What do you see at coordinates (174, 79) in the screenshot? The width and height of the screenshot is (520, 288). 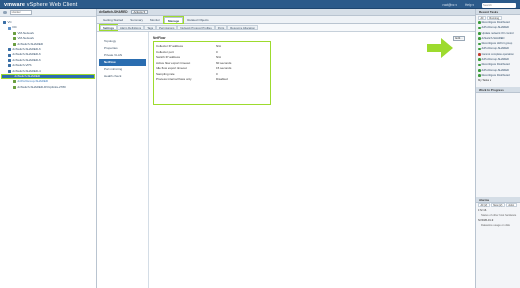 I see `setting-label: Process internal flows only` at bounding box center [174, 79].